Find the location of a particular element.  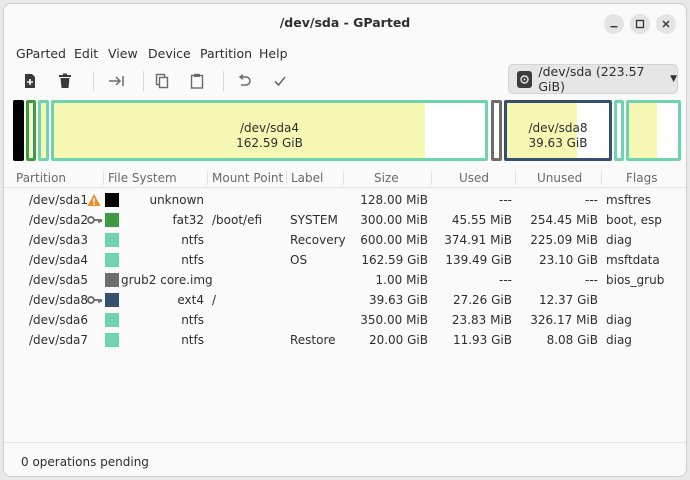

new-partition-icon is located at coordinates (30, 81).